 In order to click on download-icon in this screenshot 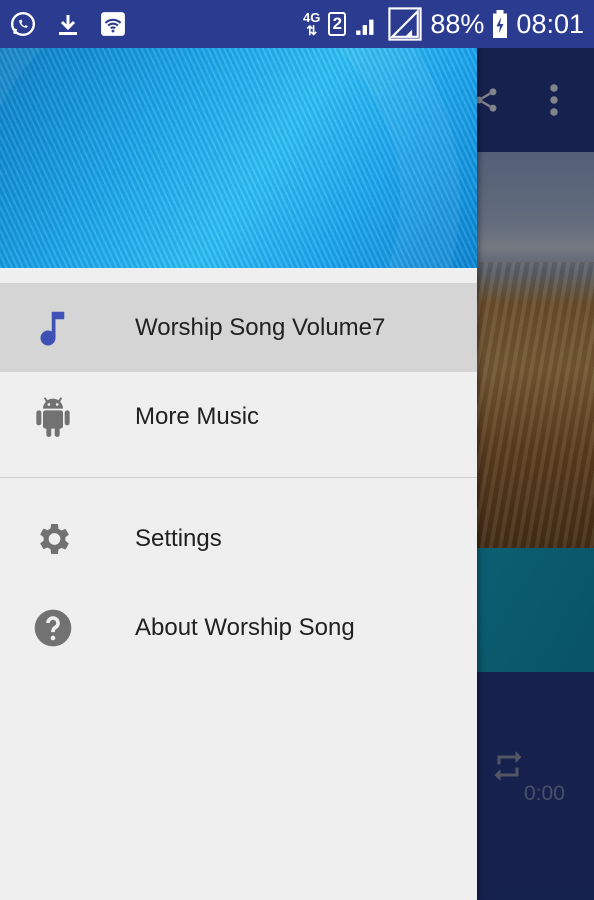, I will do `click(68, 24)`.